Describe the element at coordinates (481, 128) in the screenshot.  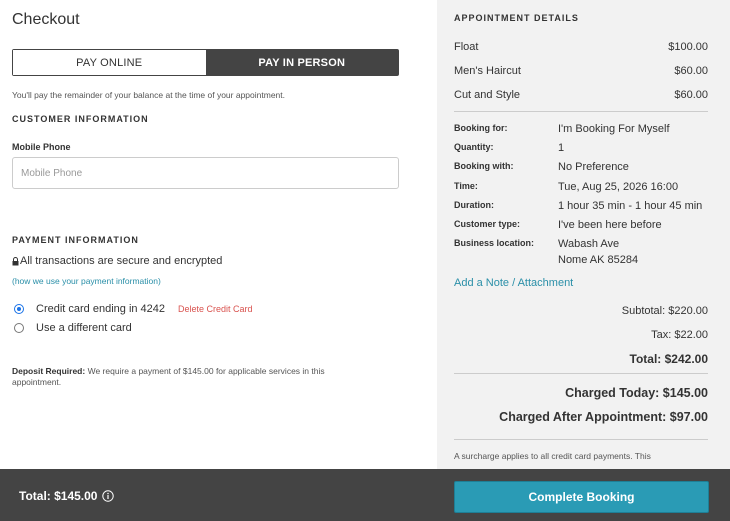
I see `detail-key: Booking for:` at that location.